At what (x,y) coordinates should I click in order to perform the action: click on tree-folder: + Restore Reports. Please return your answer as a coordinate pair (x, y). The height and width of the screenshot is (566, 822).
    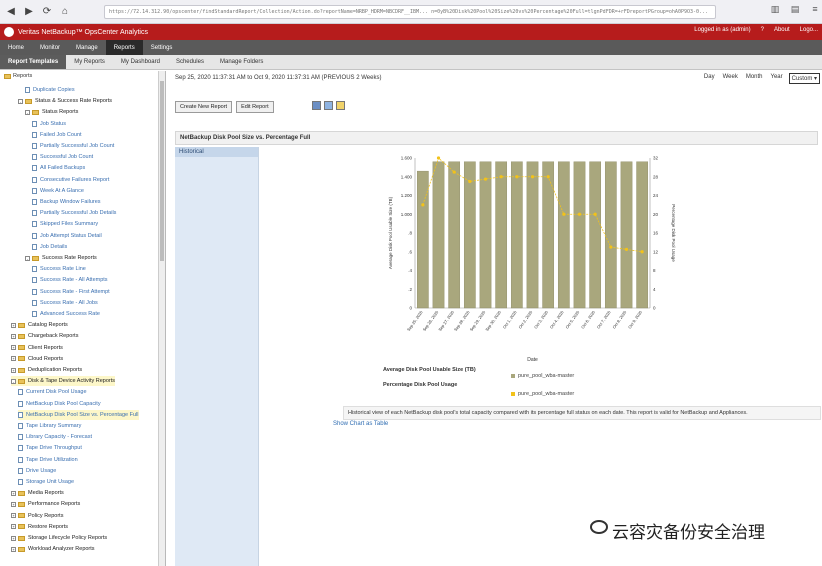
    Looking at the image, I should click on (39, 527).